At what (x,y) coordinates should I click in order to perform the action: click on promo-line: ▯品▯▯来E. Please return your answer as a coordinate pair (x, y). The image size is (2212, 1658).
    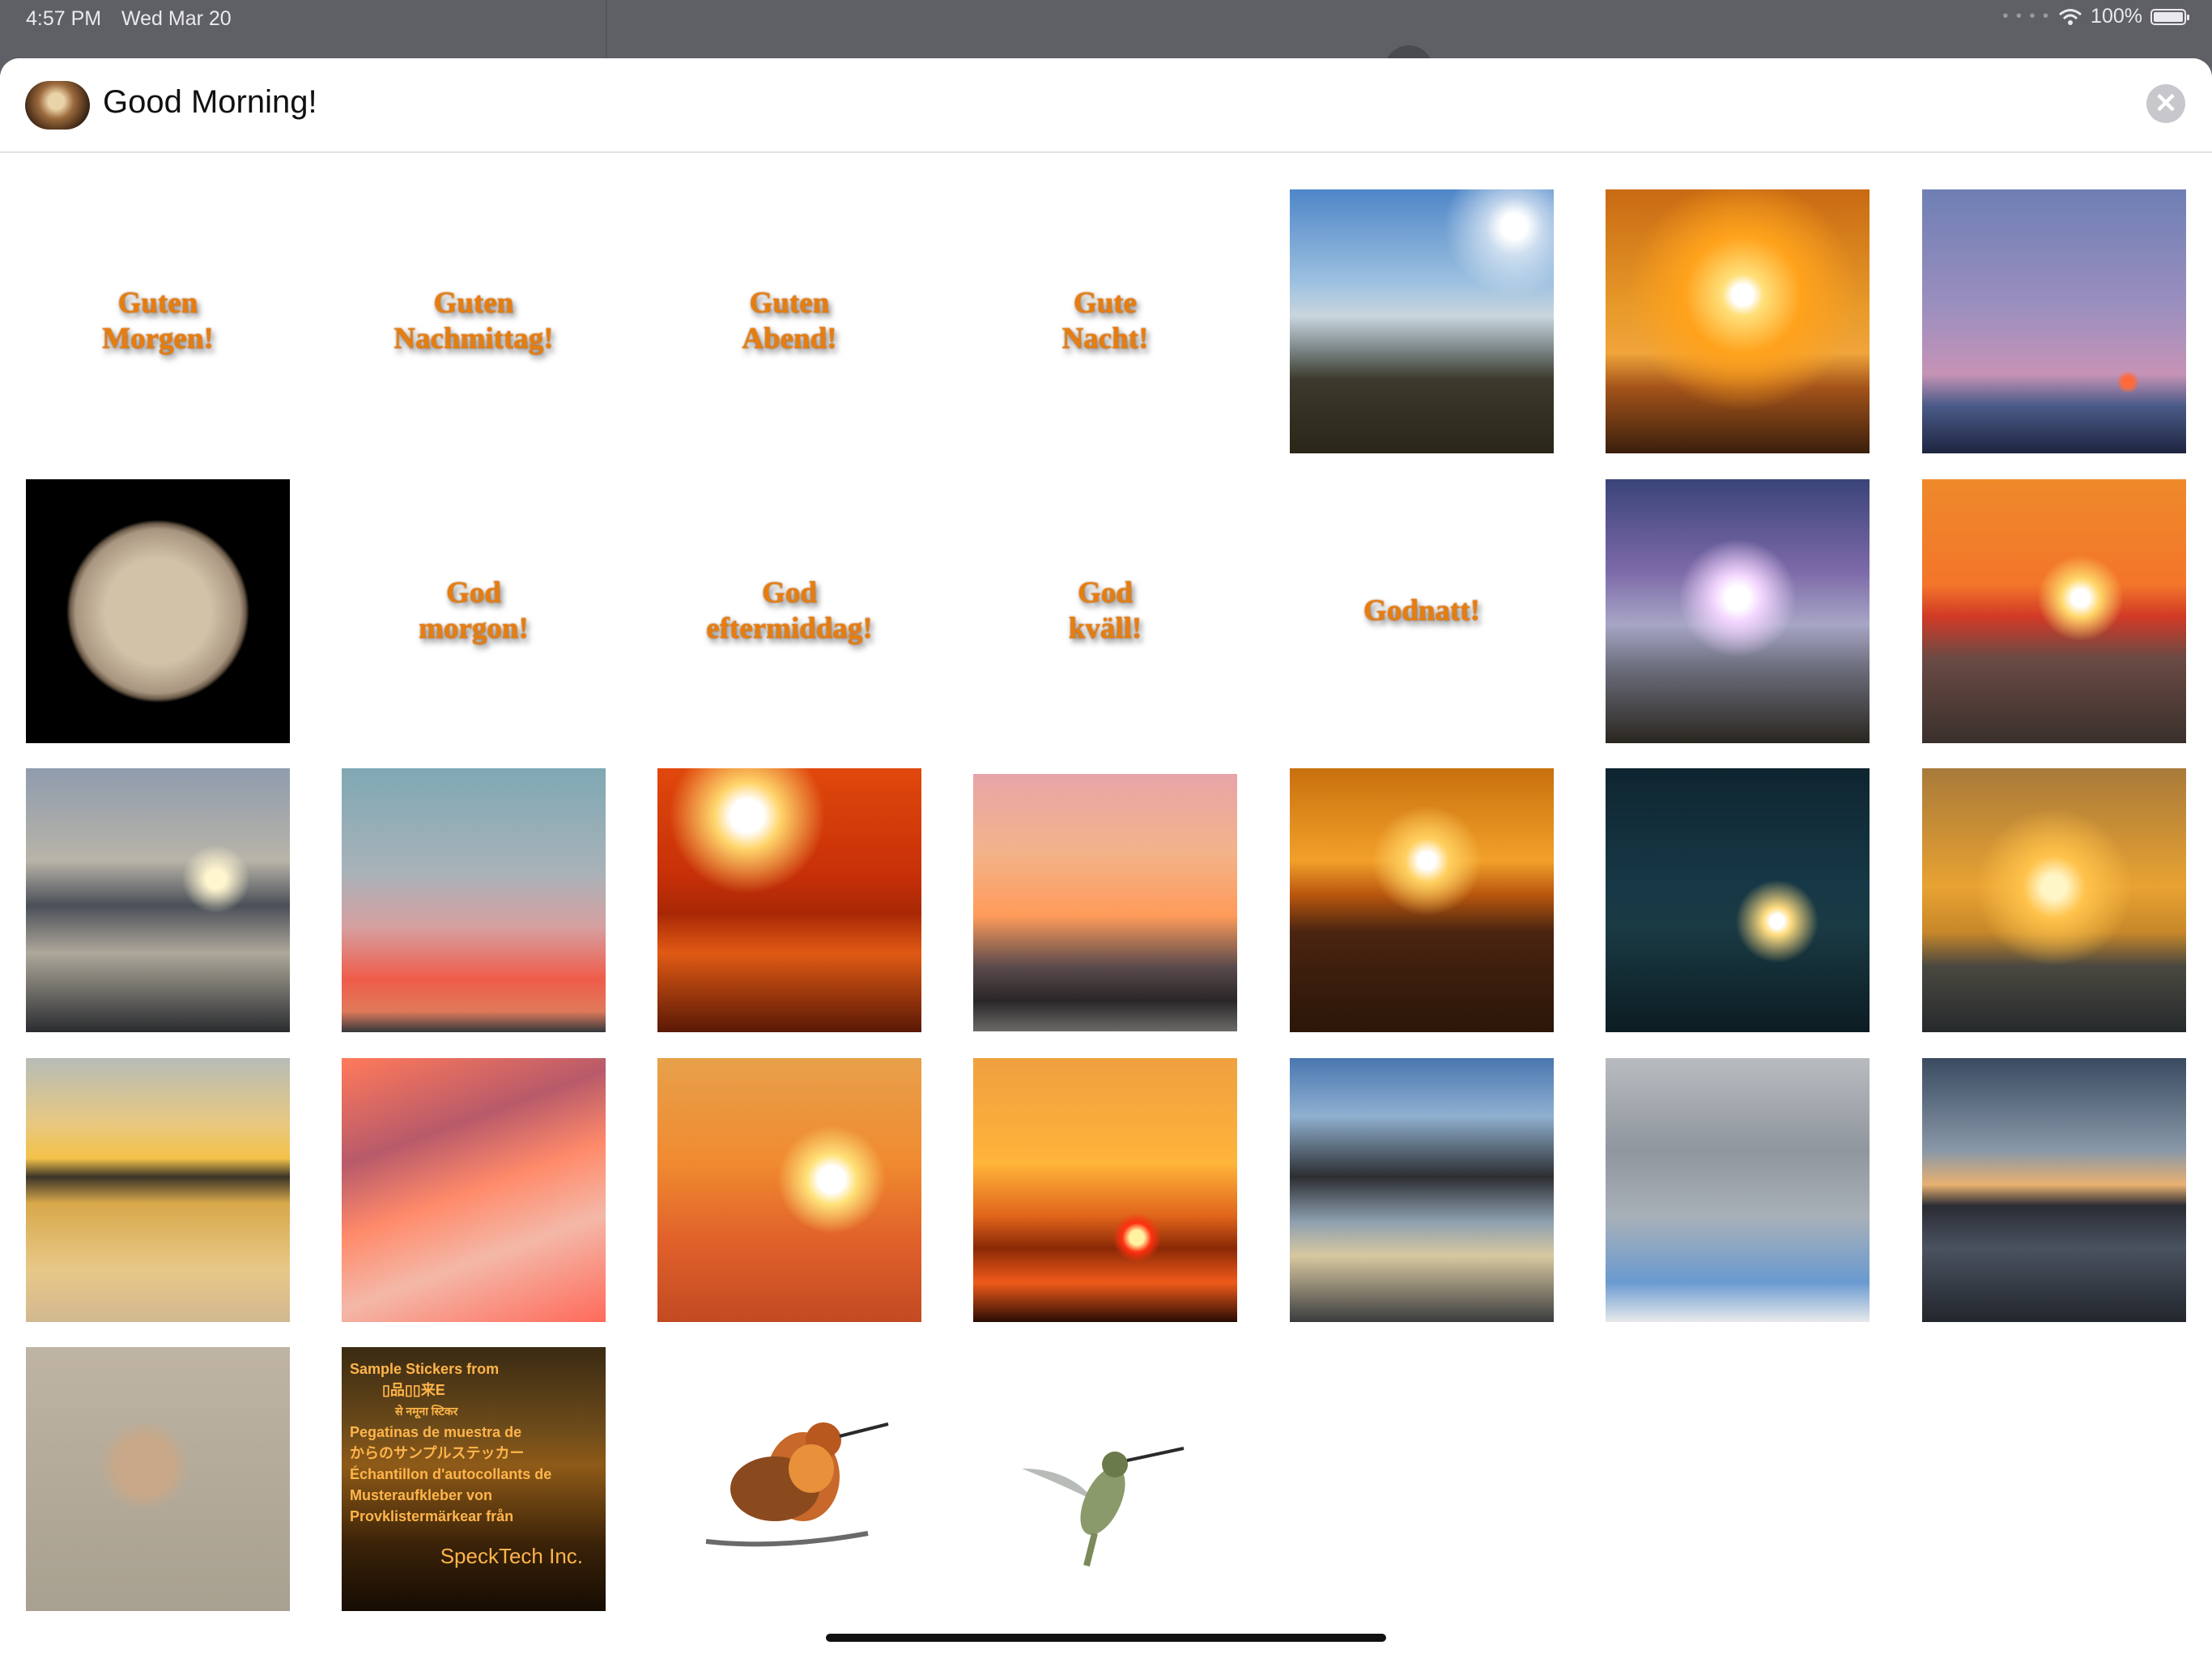
    Looking at the image, I should click on (414, 1390).